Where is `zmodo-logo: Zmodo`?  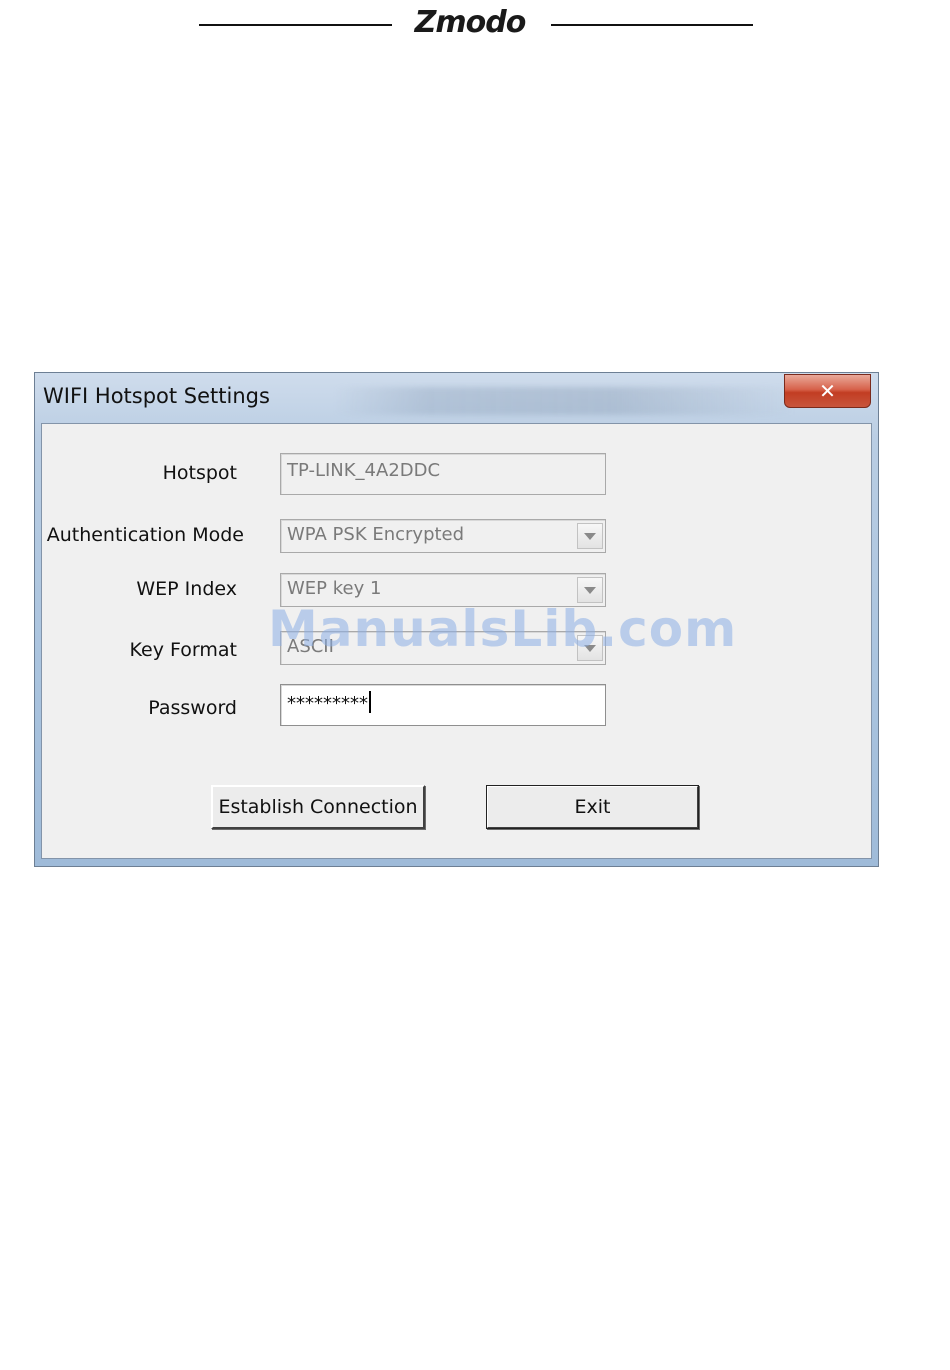
zmodo-logo: Zmodo is located at coordinates (470, 22).